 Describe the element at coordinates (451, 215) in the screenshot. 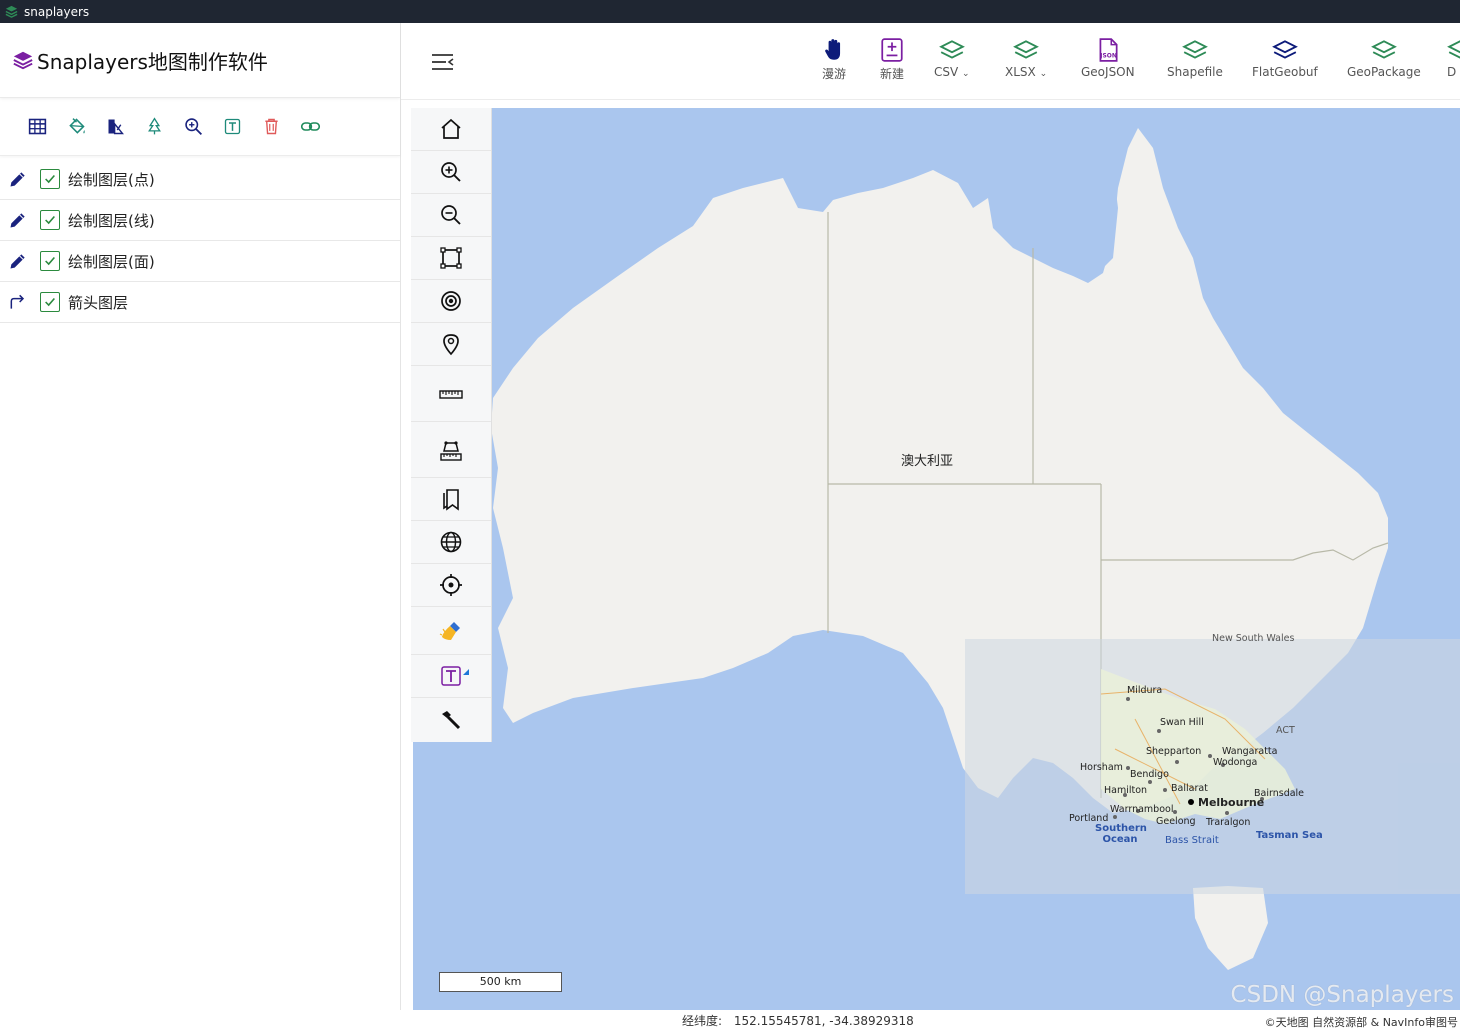

I see `zoom-out-button` at that location.